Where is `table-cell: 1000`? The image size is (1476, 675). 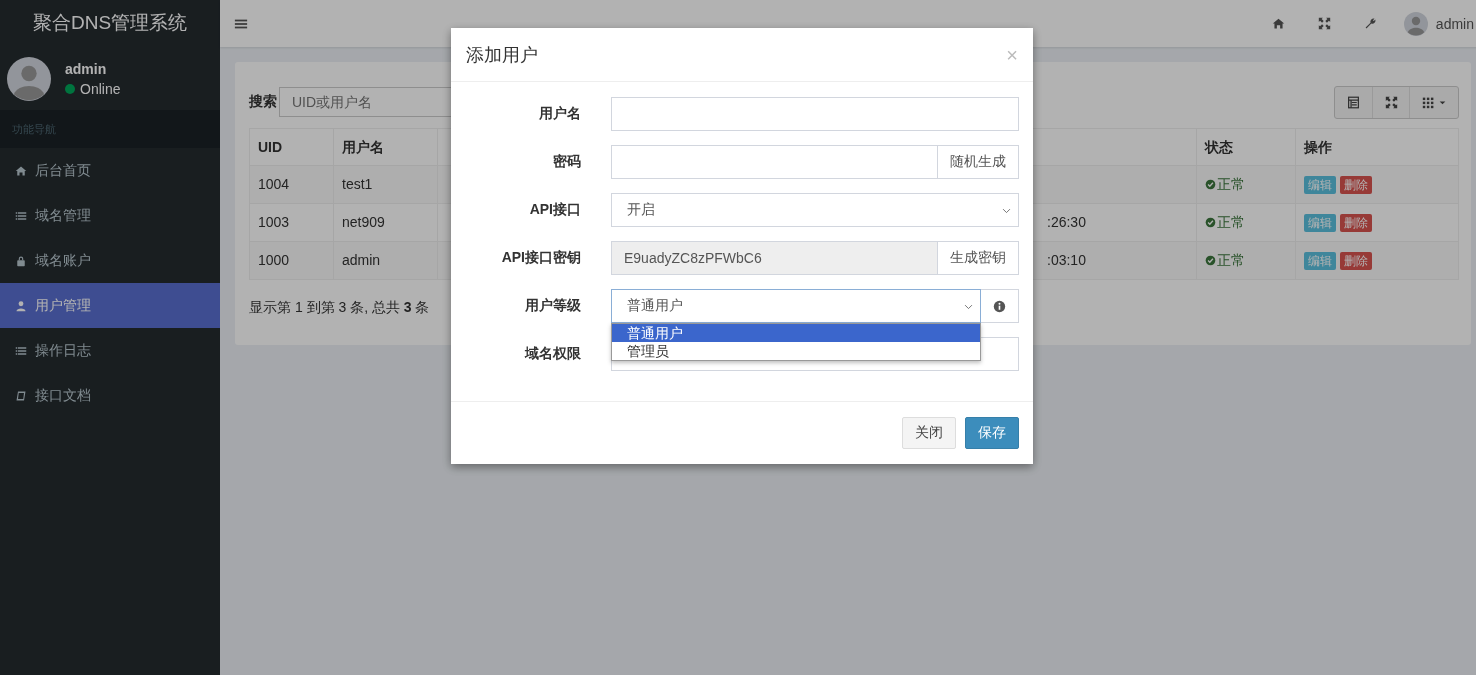 table-cell: 1000 is located at coordinates (292, 260).